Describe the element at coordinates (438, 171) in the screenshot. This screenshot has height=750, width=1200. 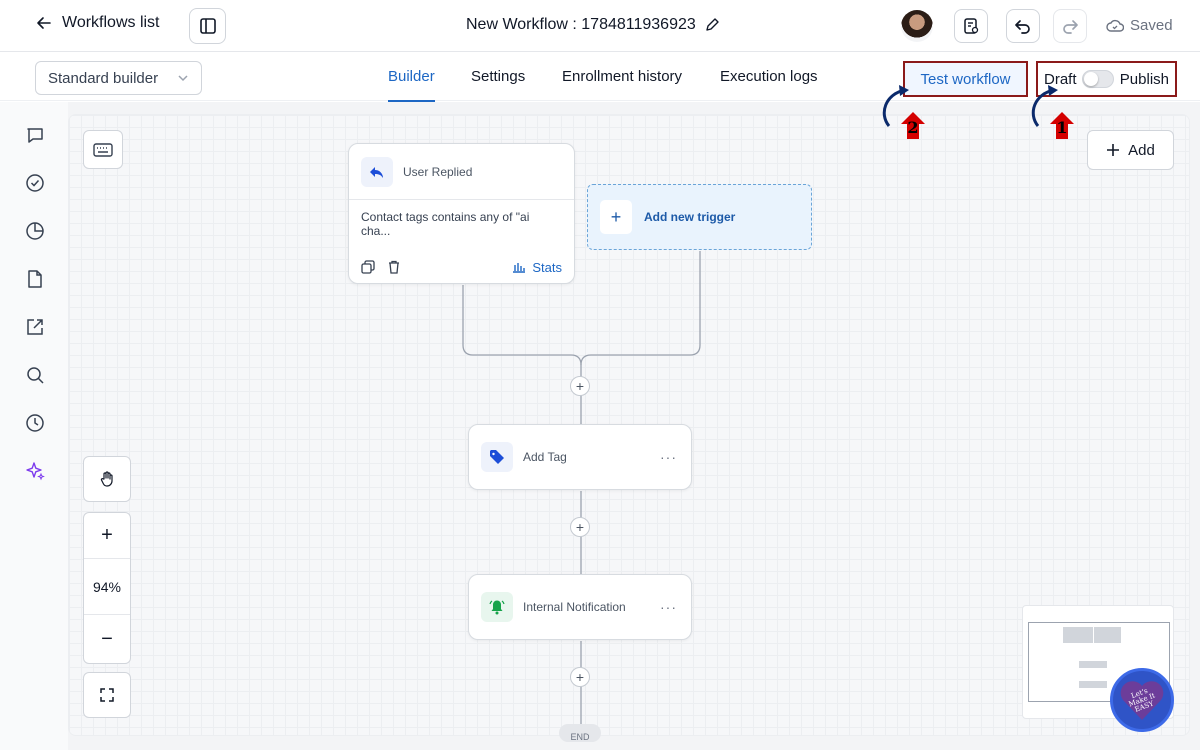
I see `trigger-title: User Replied` at that location.